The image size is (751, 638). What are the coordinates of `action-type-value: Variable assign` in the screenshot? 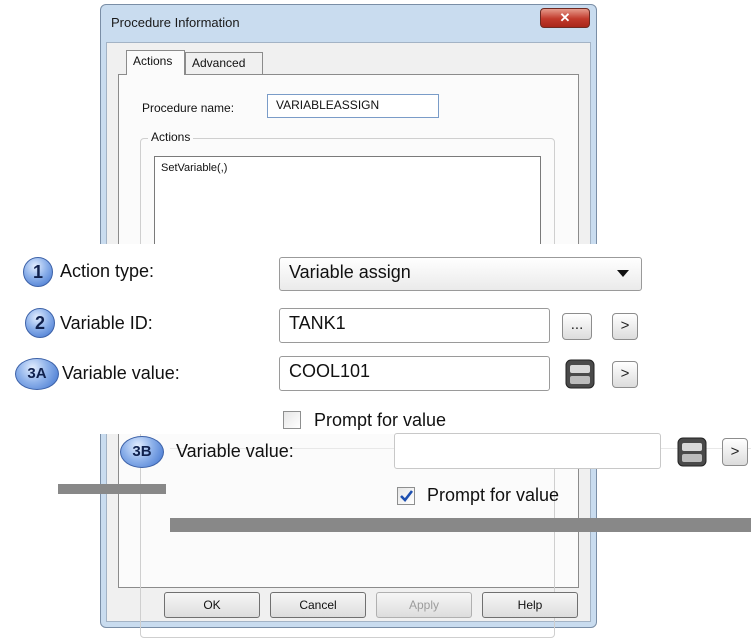 It's located at (350, 272).